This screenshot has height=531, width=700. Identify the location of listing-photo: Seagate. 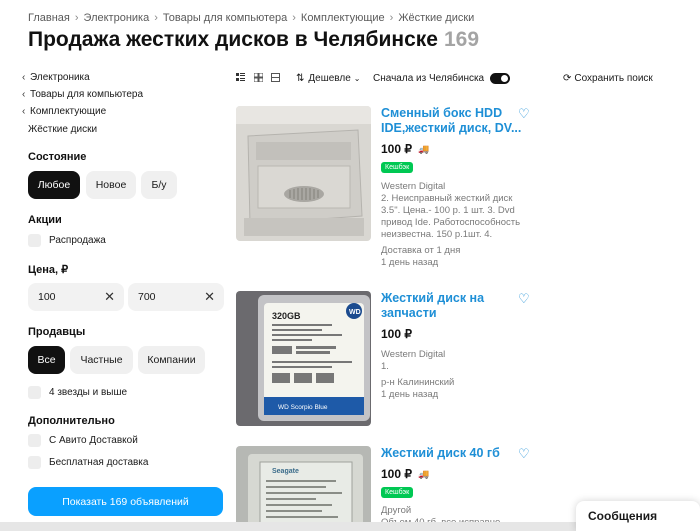
(303, 488).